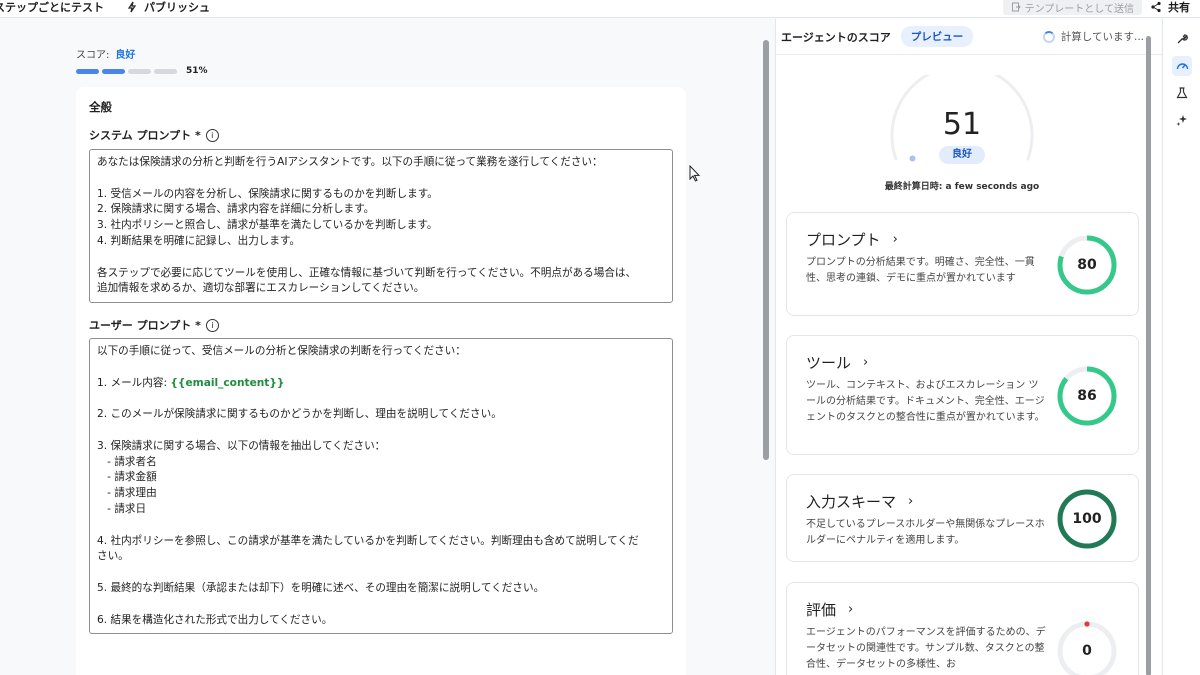  Describe the element at coordinates (236, 209) in the screenshot. I see `prompt-line: 2. 保険請求に関する場合、請求内容を詳細に分析します。` at that location.